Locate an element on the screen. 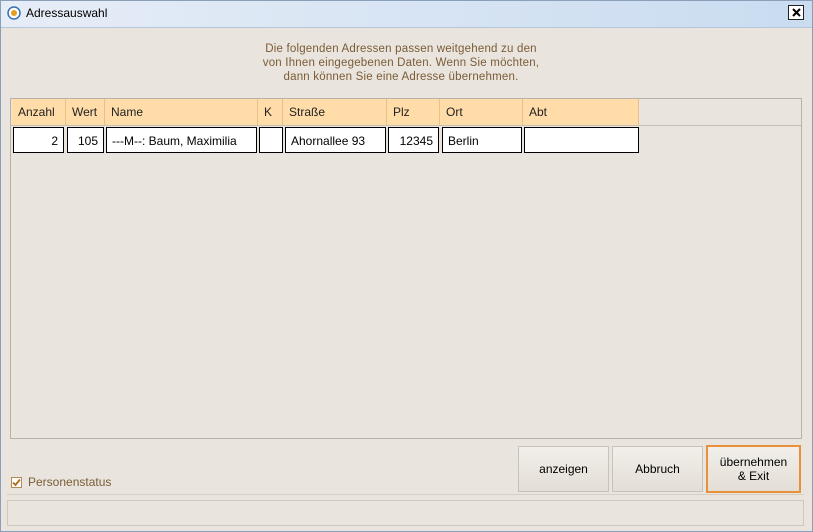  personenstatus-checkbox is located at coordinates (16, 482).